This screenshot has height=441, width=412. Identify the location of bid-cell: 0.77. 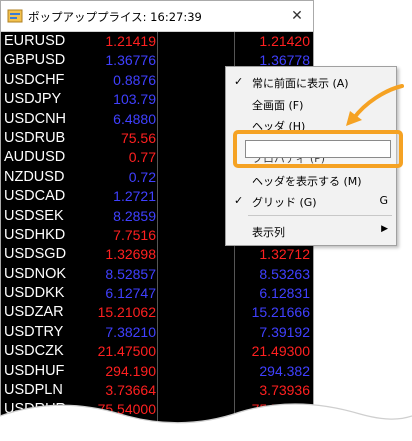
(142, 157).